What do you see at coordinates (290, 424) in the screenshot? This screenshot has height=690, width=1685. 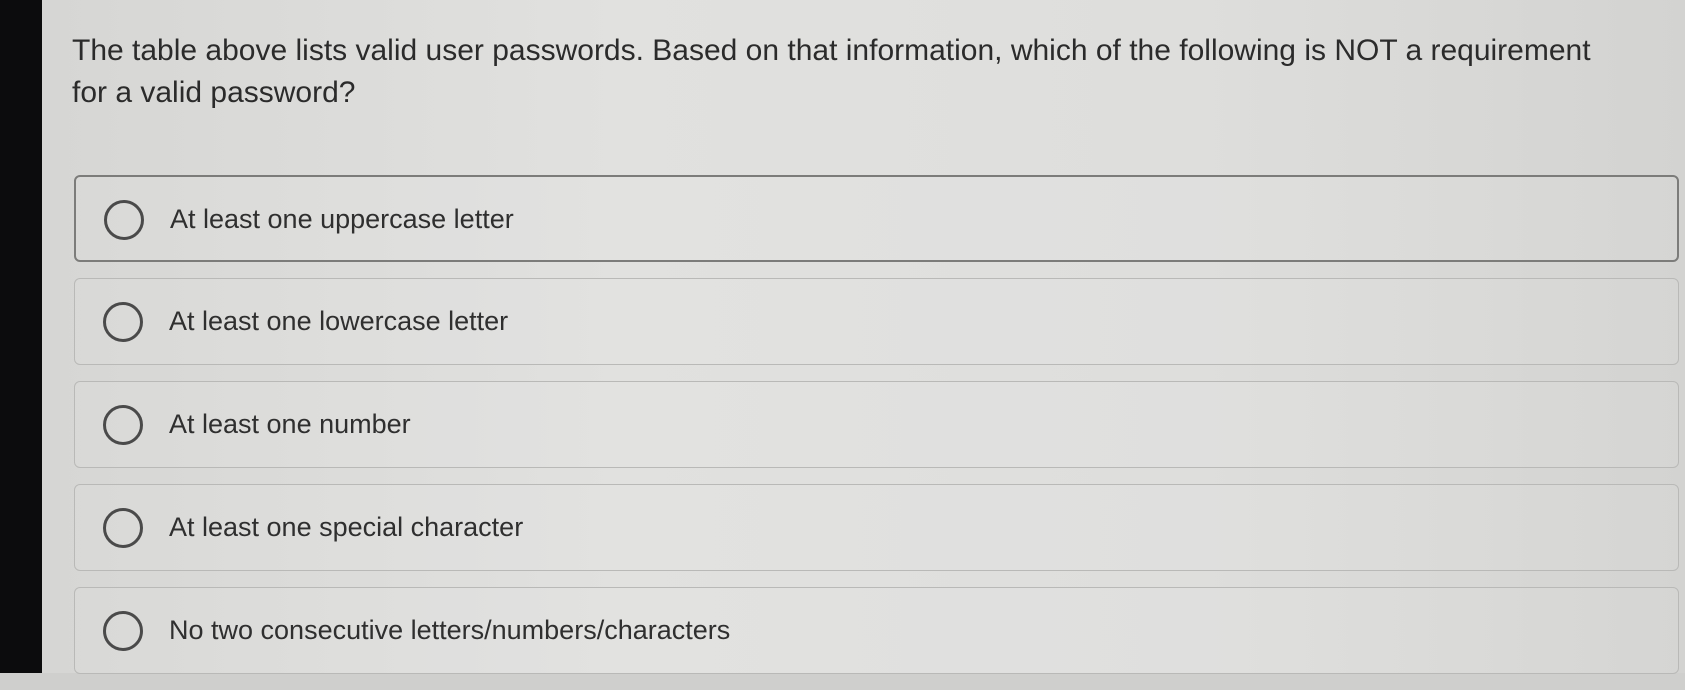 I see `option-label: At least one number` at bounding box center [290, 424].